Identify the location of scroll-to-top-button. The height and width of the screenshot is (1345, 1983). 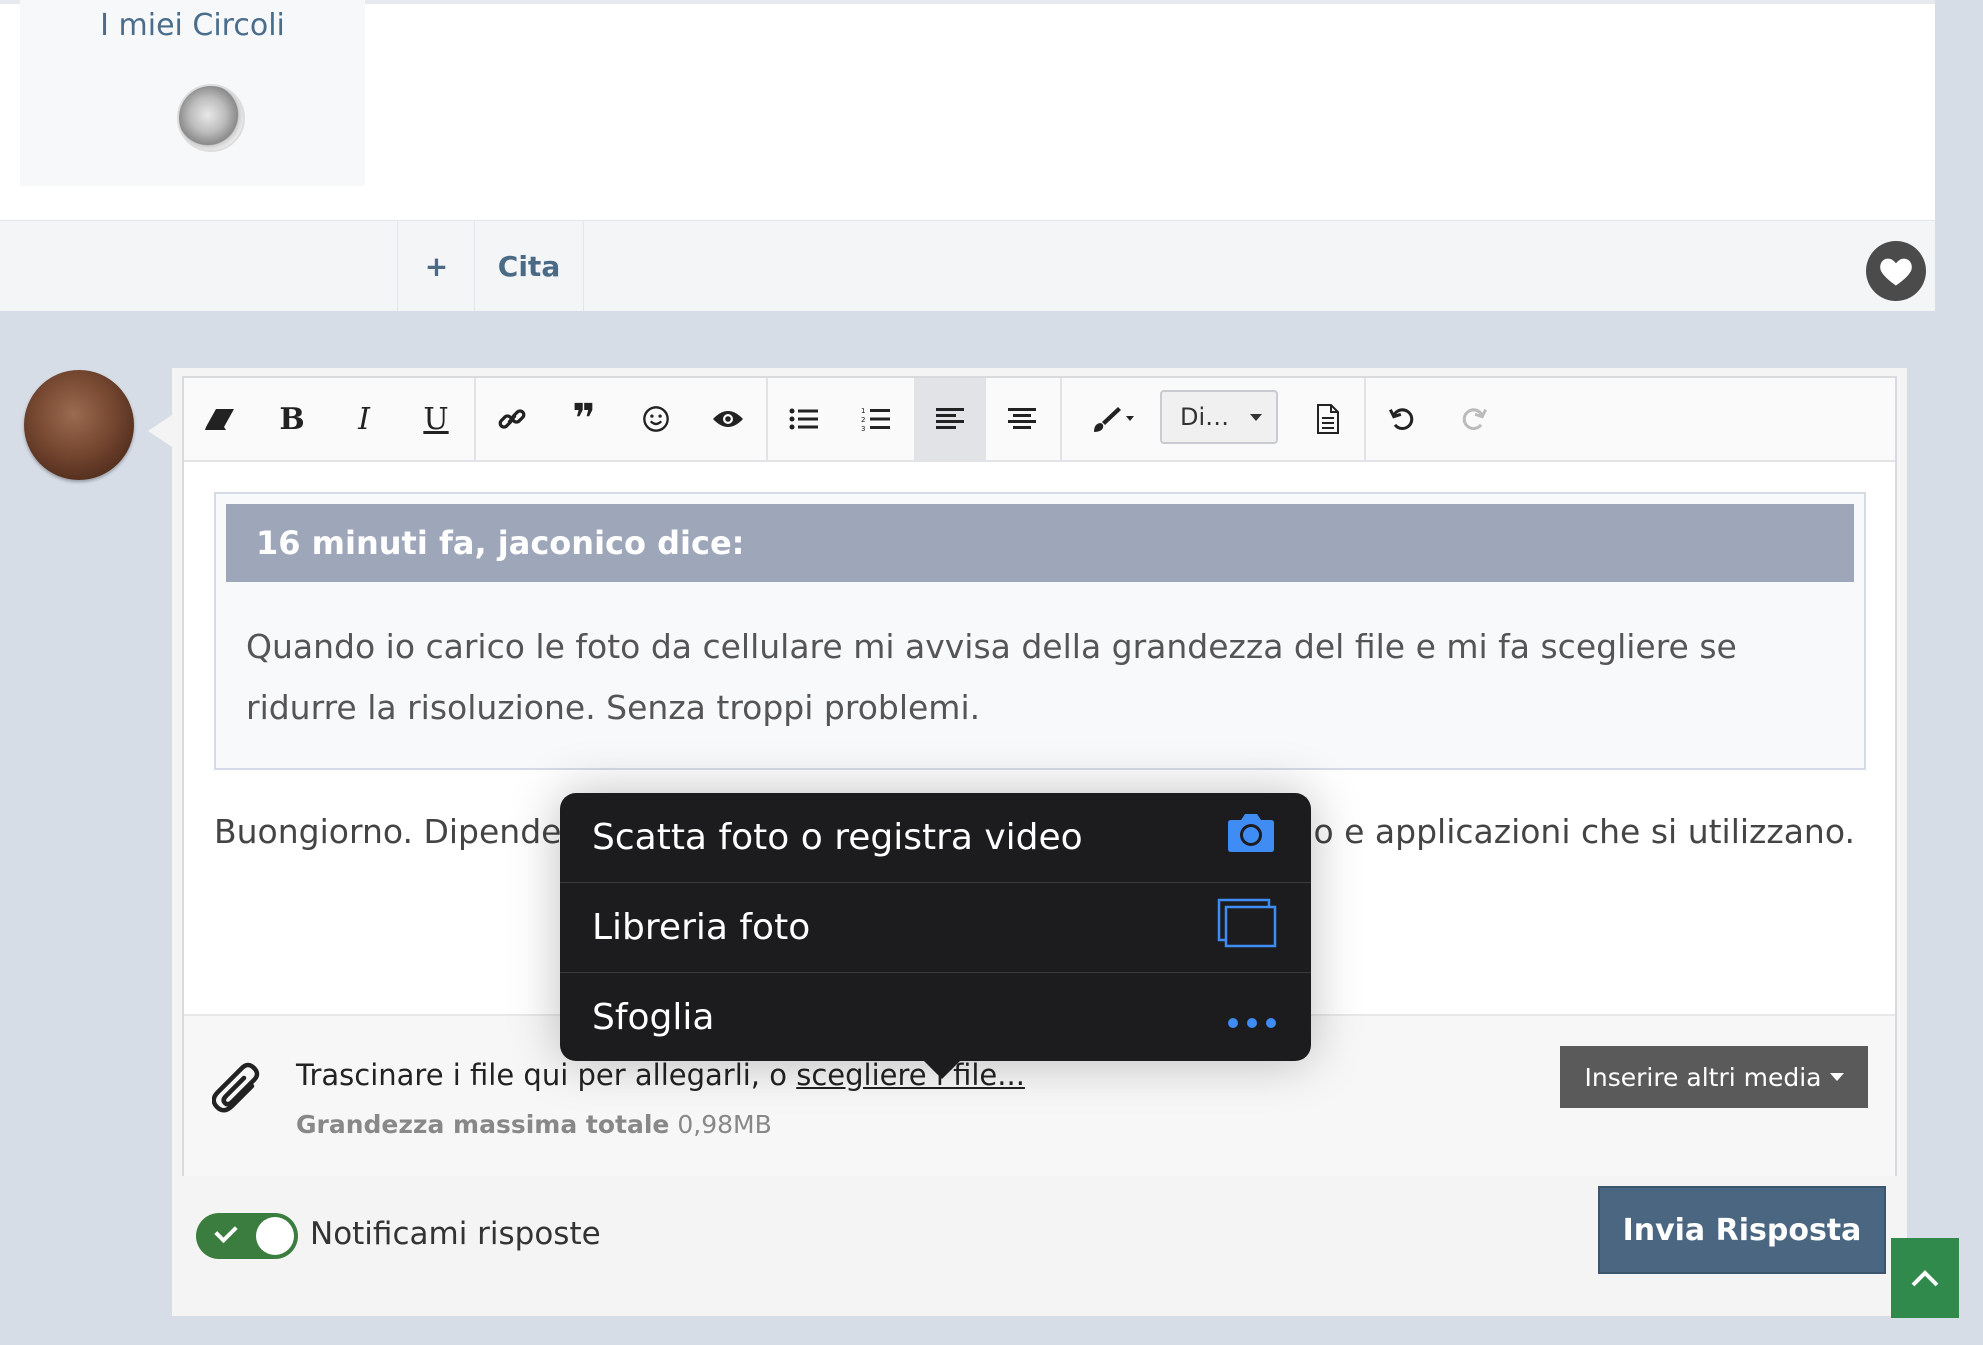
(1925, 1278).